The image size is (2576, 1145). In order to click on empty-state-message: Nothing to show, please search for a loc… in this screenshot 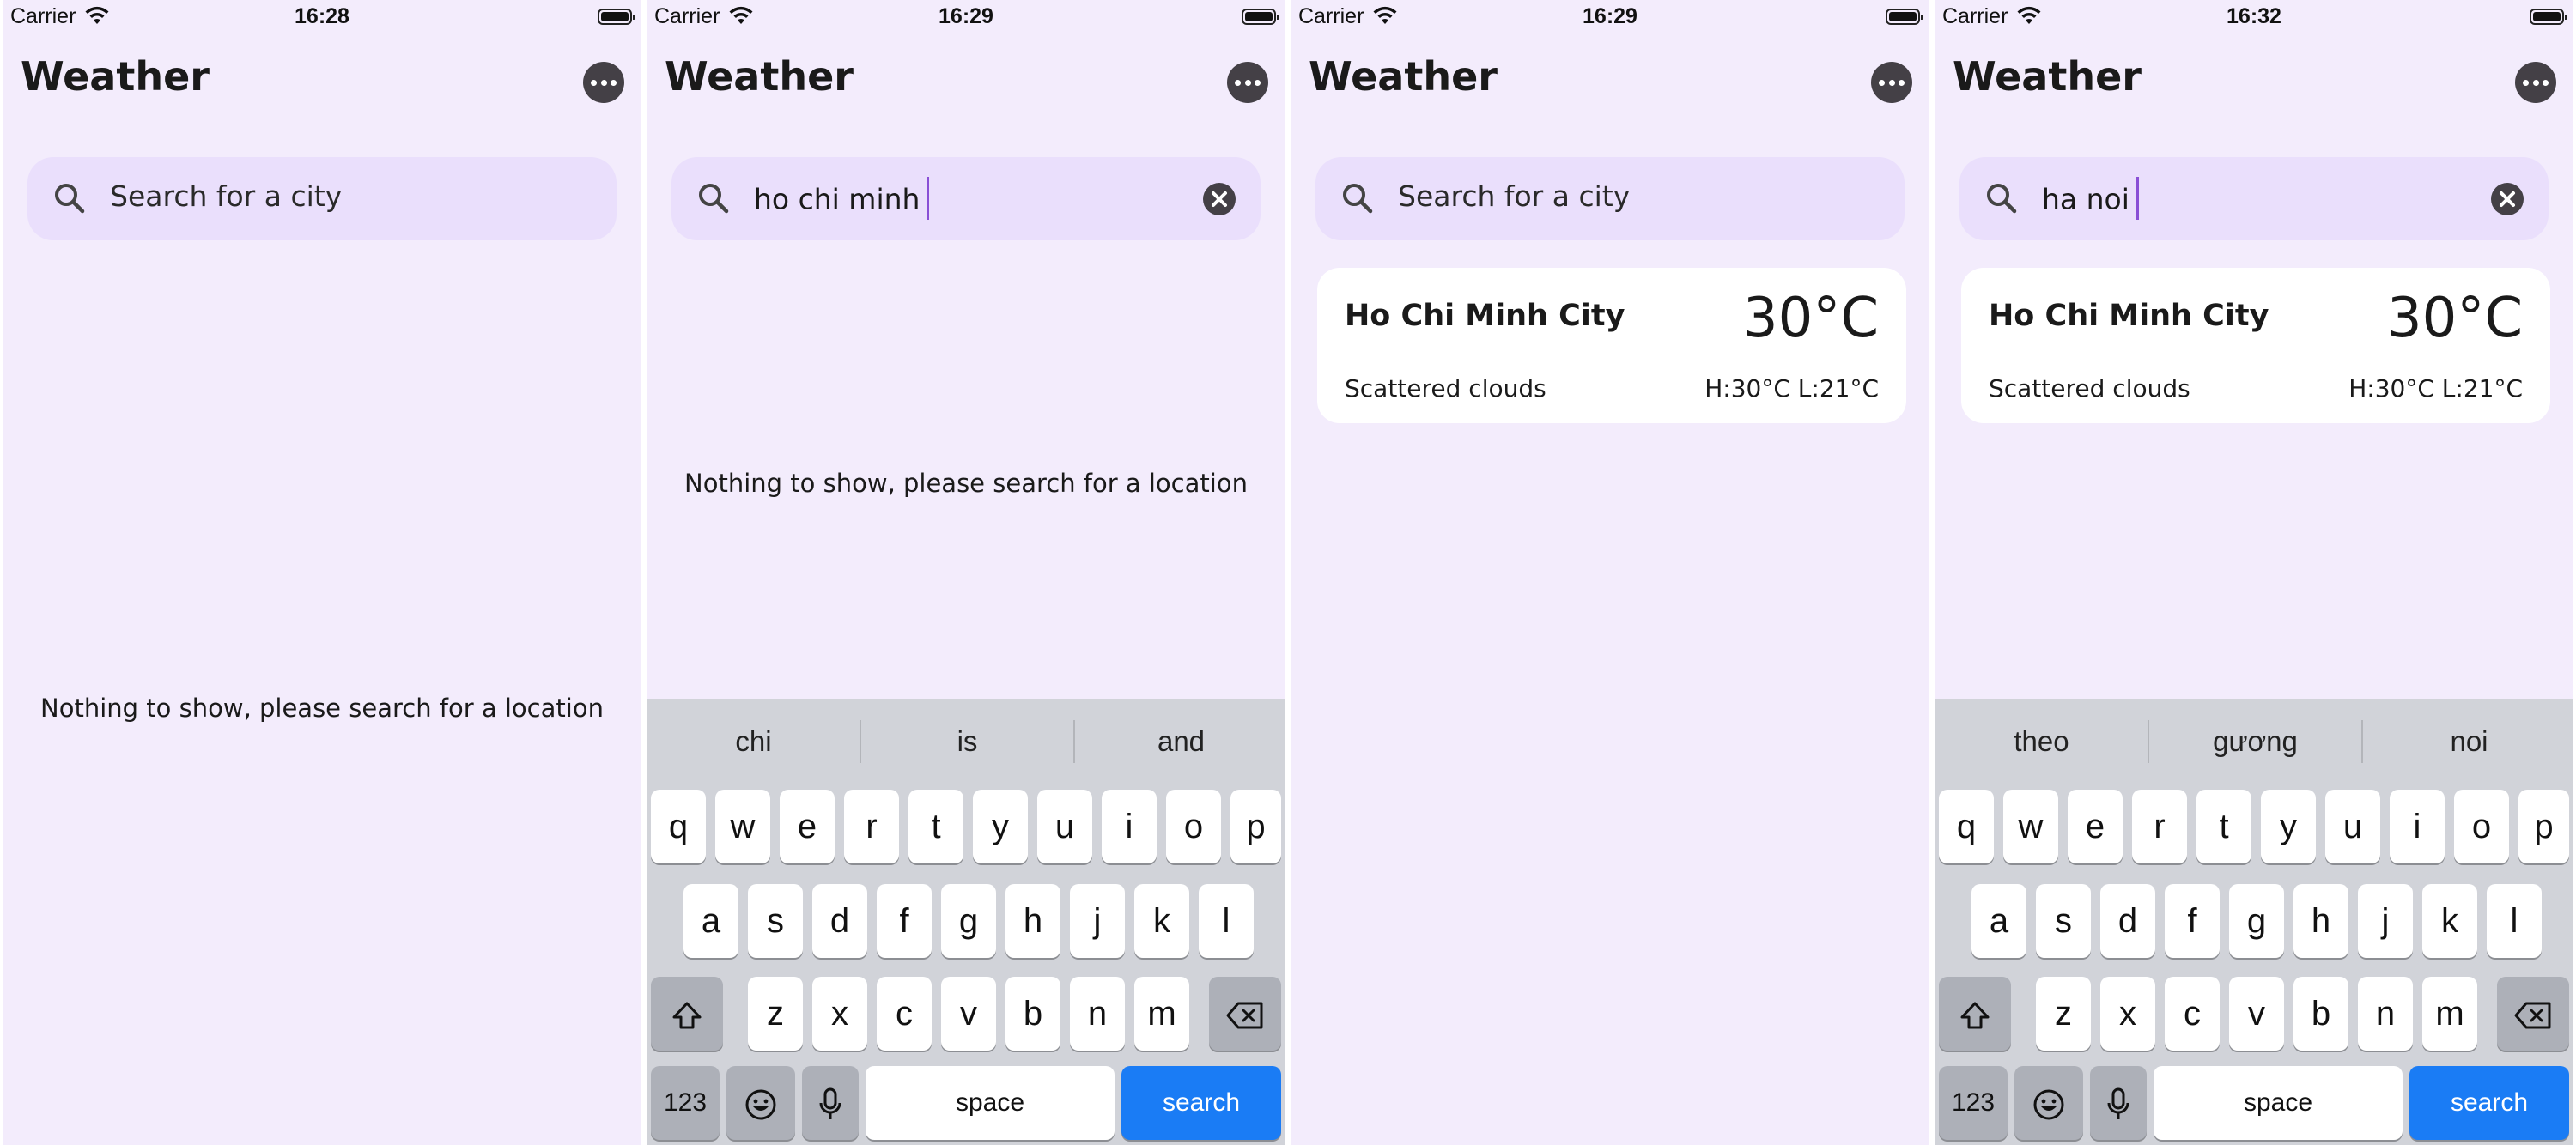, I will do `click(966, 484)`.